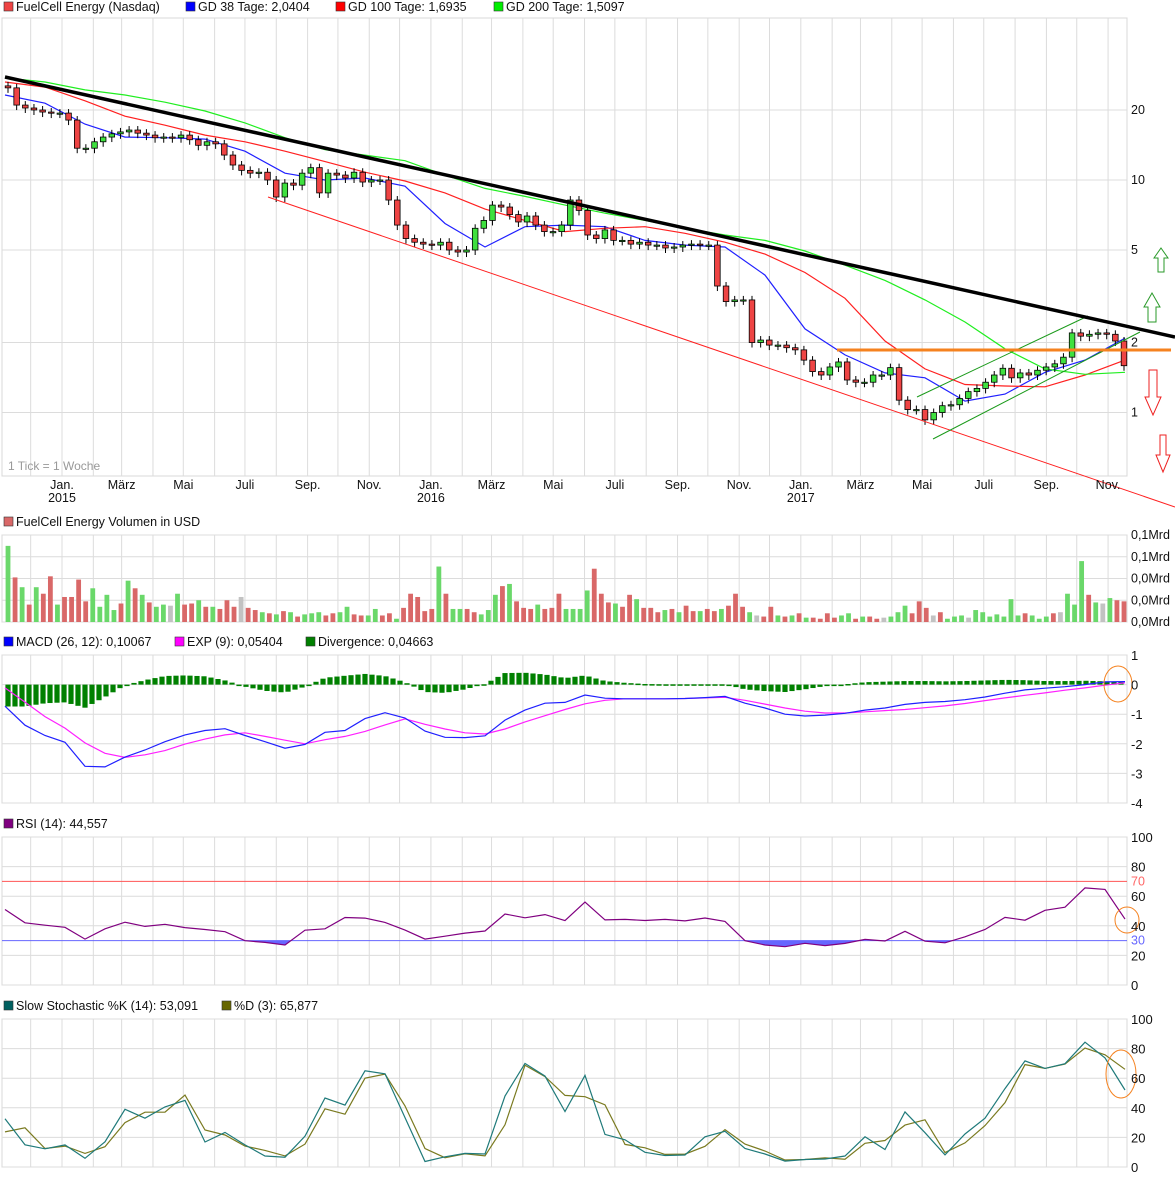  Describe the element at coordinates (1161, 260) in the screenshot. I see `arrow-up-icon` at that location.